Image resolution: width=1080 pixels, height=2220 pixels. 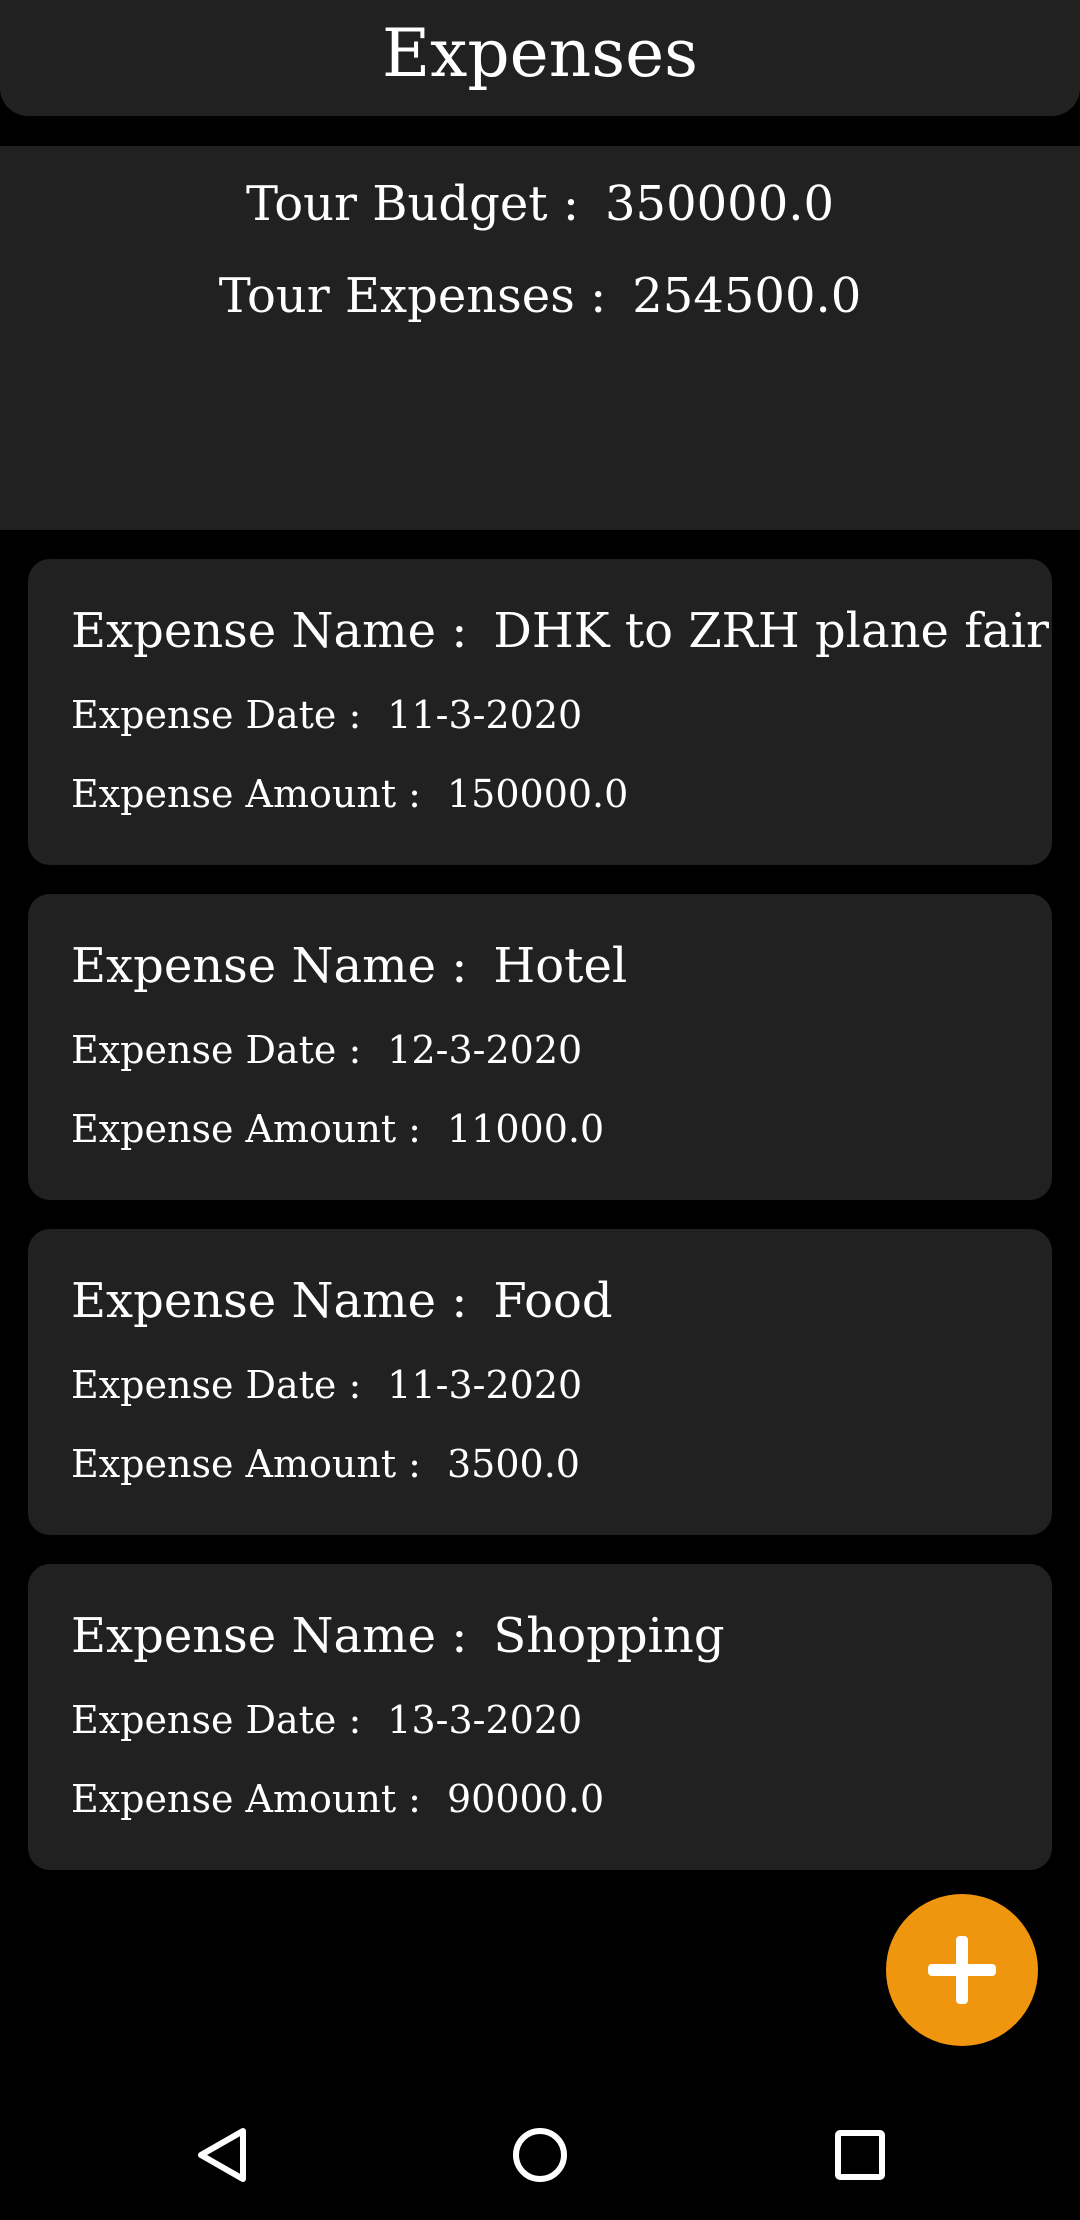 I want to click on tour-expenses-label: Tour Expenses :, so click(x=412, y=296).